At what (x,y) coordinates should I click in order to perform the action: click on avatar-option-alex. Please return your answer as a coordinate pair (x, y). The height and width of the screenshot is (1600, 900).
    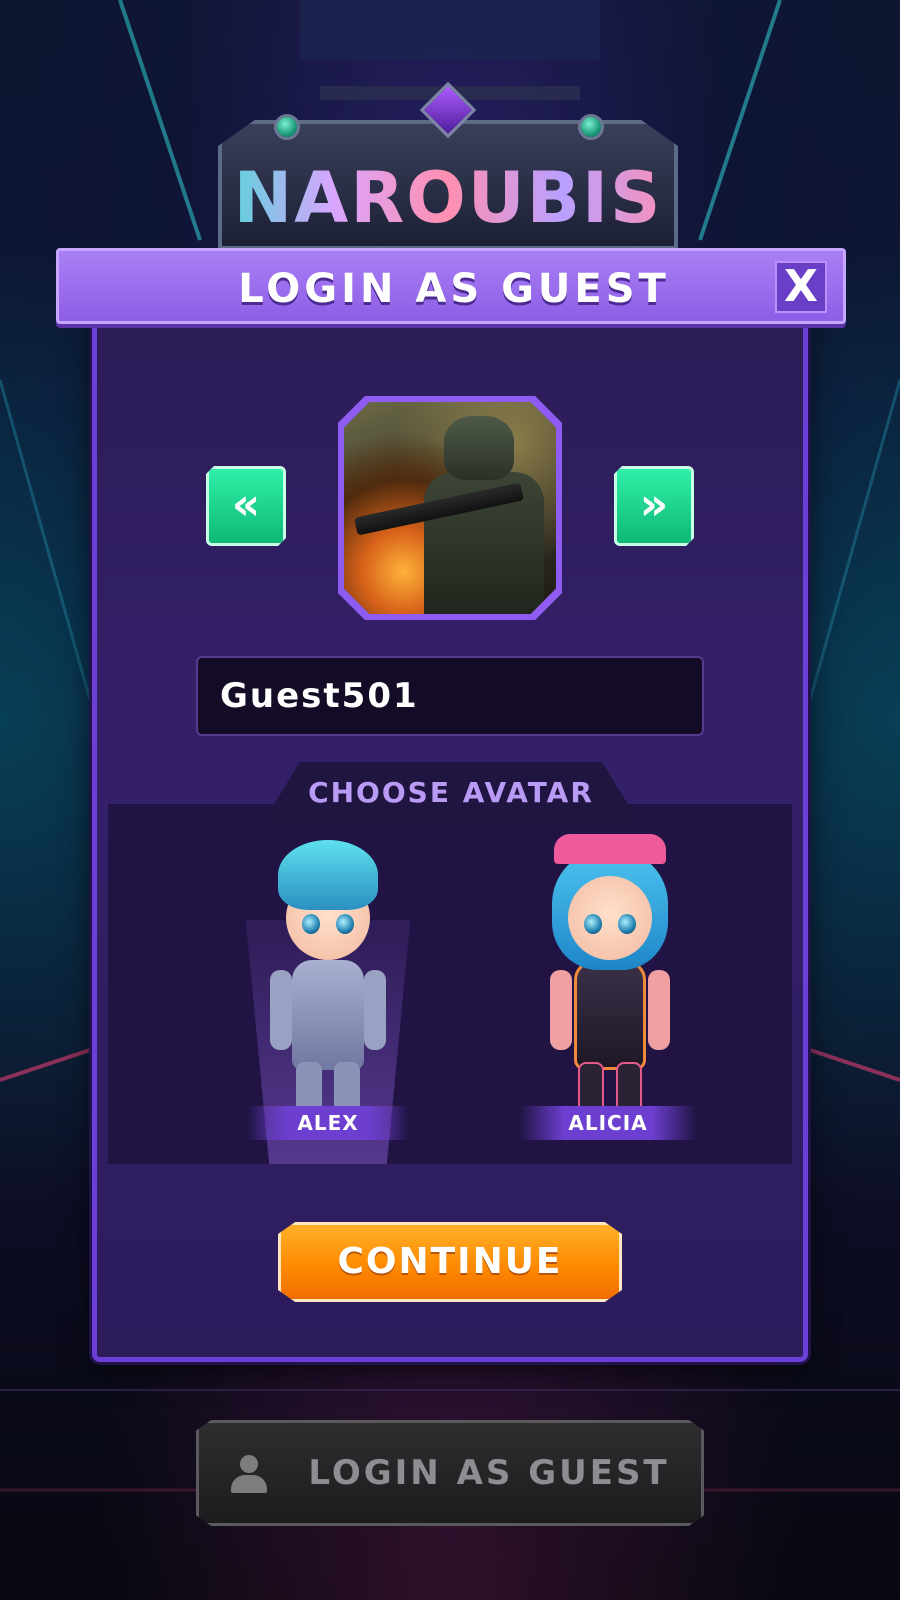
    Looking at the image, I should click on (328, 990).